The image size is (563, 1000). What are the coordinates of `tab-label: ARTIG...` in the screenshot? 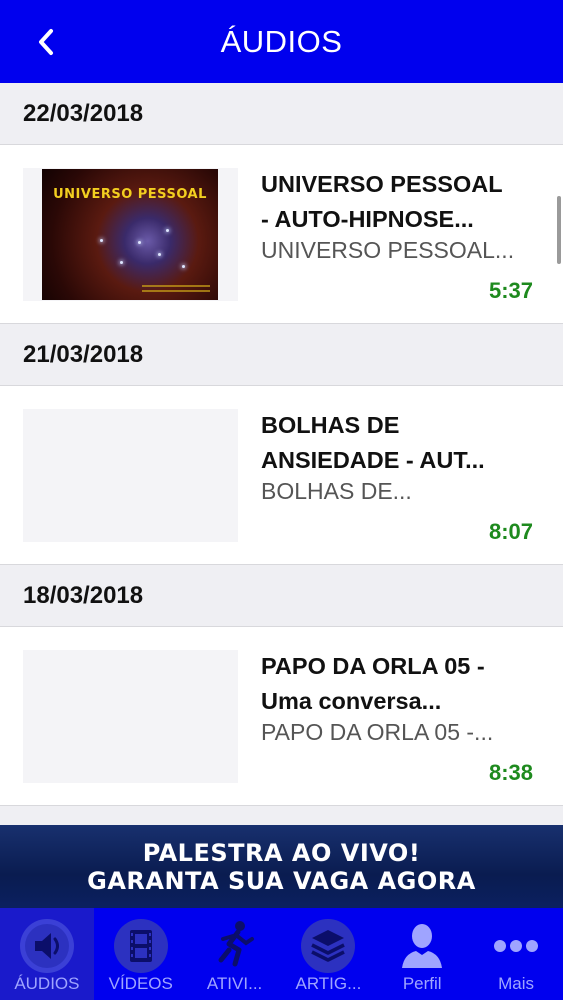 It's located at (328, 983).